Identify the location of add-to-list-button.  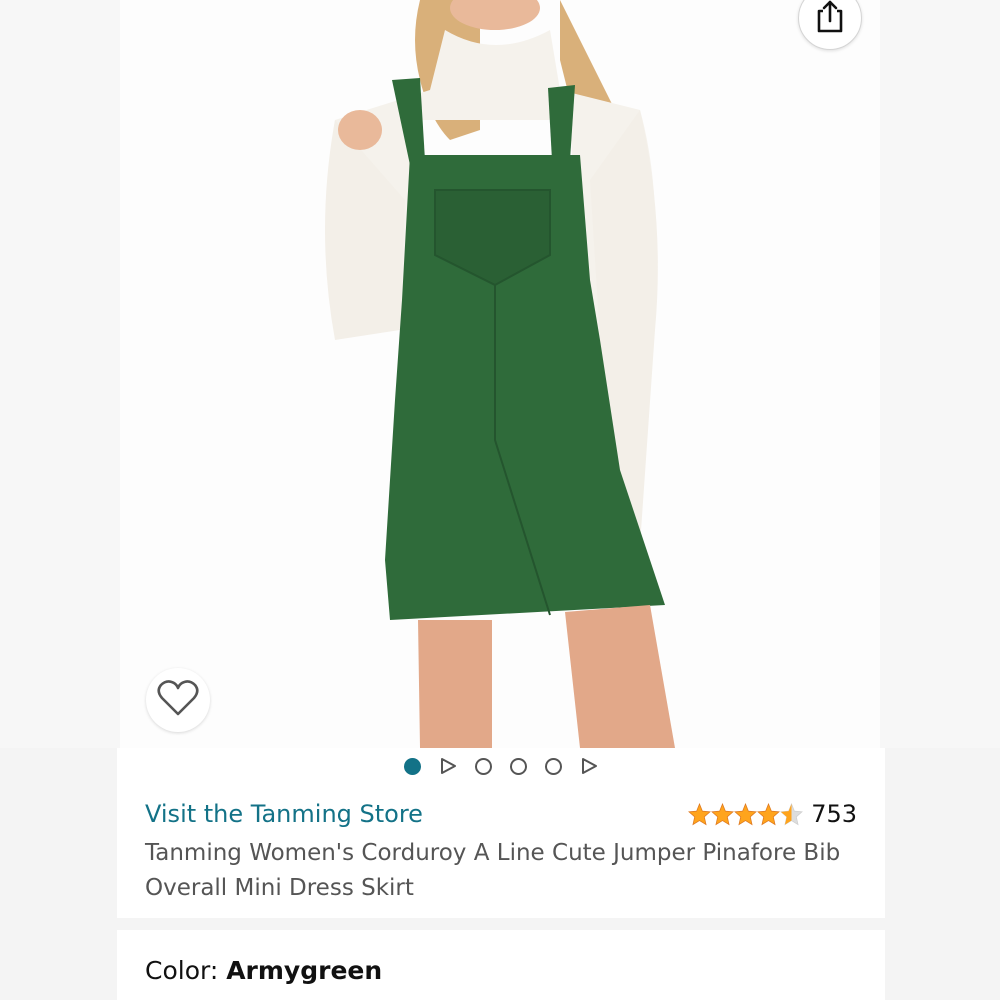
(178, 700).